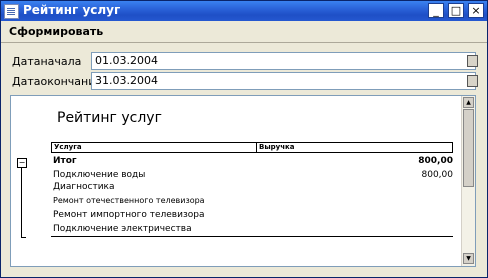 This screenshot has height=278, width=488. What do you see at coordinates (435, 161) in the screenshot?
I see `total-value: 800,00` at bounding box center [435, 161].